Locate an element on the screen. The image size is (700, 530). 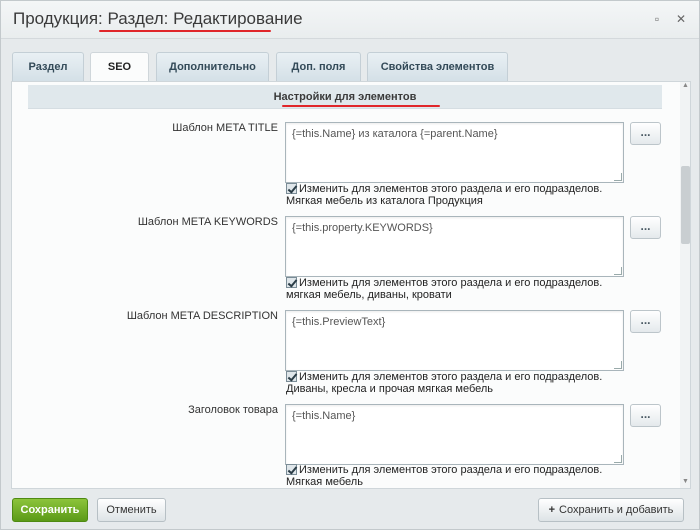
meta-title-value: {=this.Name} из каталога {=parent.Name} is located at coordinates (395, 134).